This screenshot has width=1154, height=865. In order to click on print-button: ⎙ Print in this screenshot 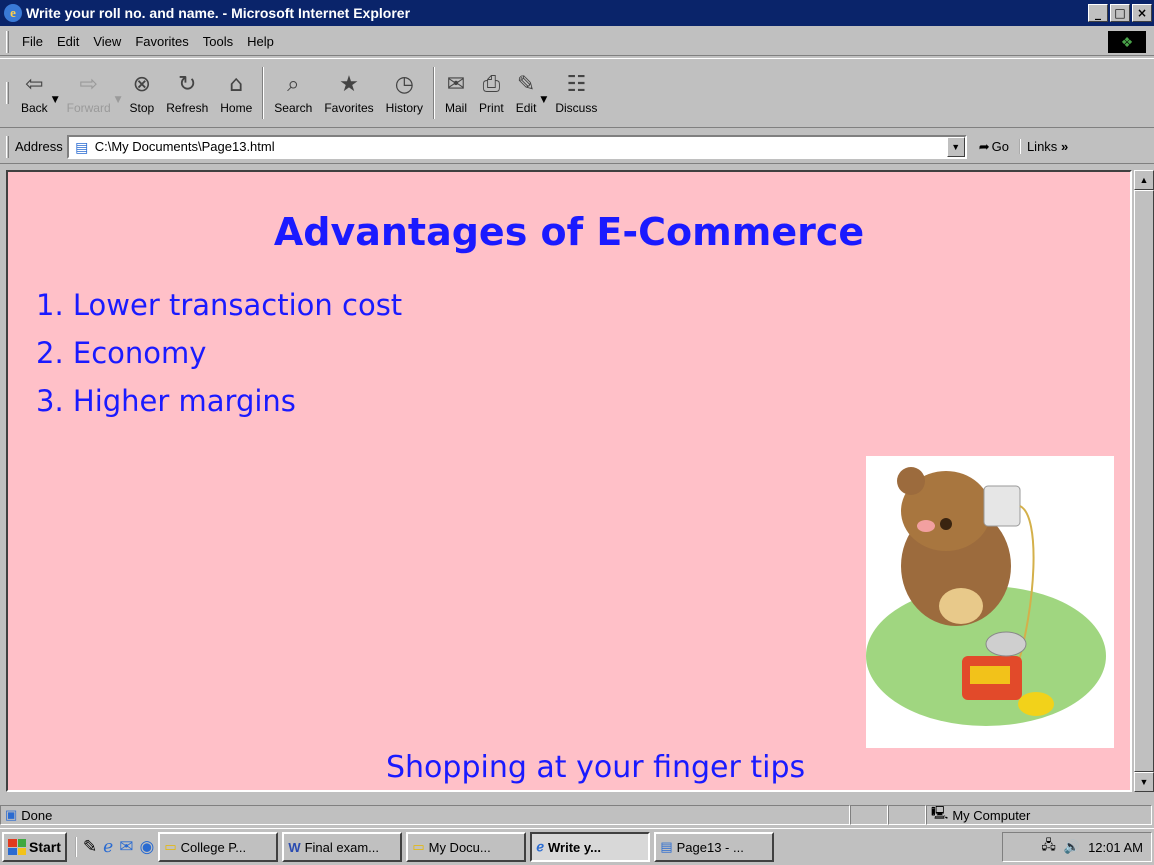, I will do `click(491, 93)`.